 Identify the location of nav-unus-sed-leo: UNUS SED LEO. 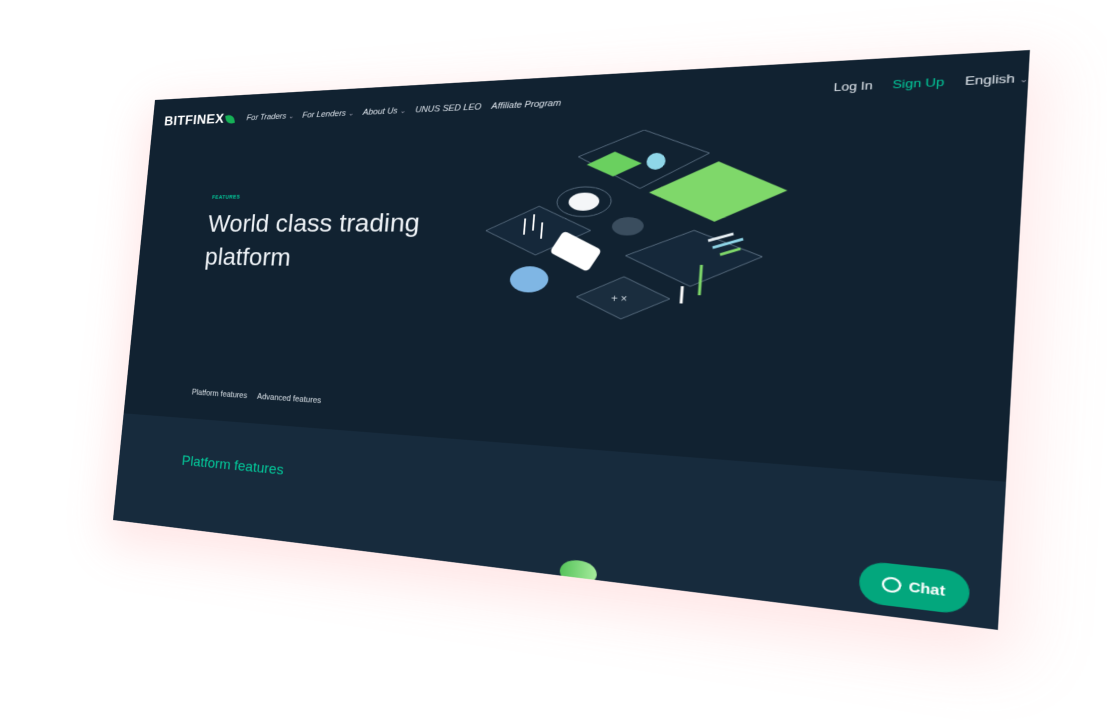
(448, 108).